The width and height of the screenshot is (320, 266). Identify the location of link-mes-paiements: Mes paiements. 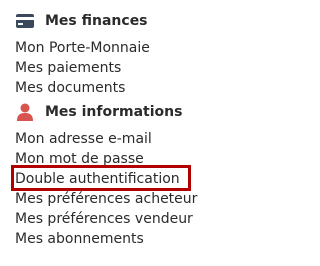
(82, 68).